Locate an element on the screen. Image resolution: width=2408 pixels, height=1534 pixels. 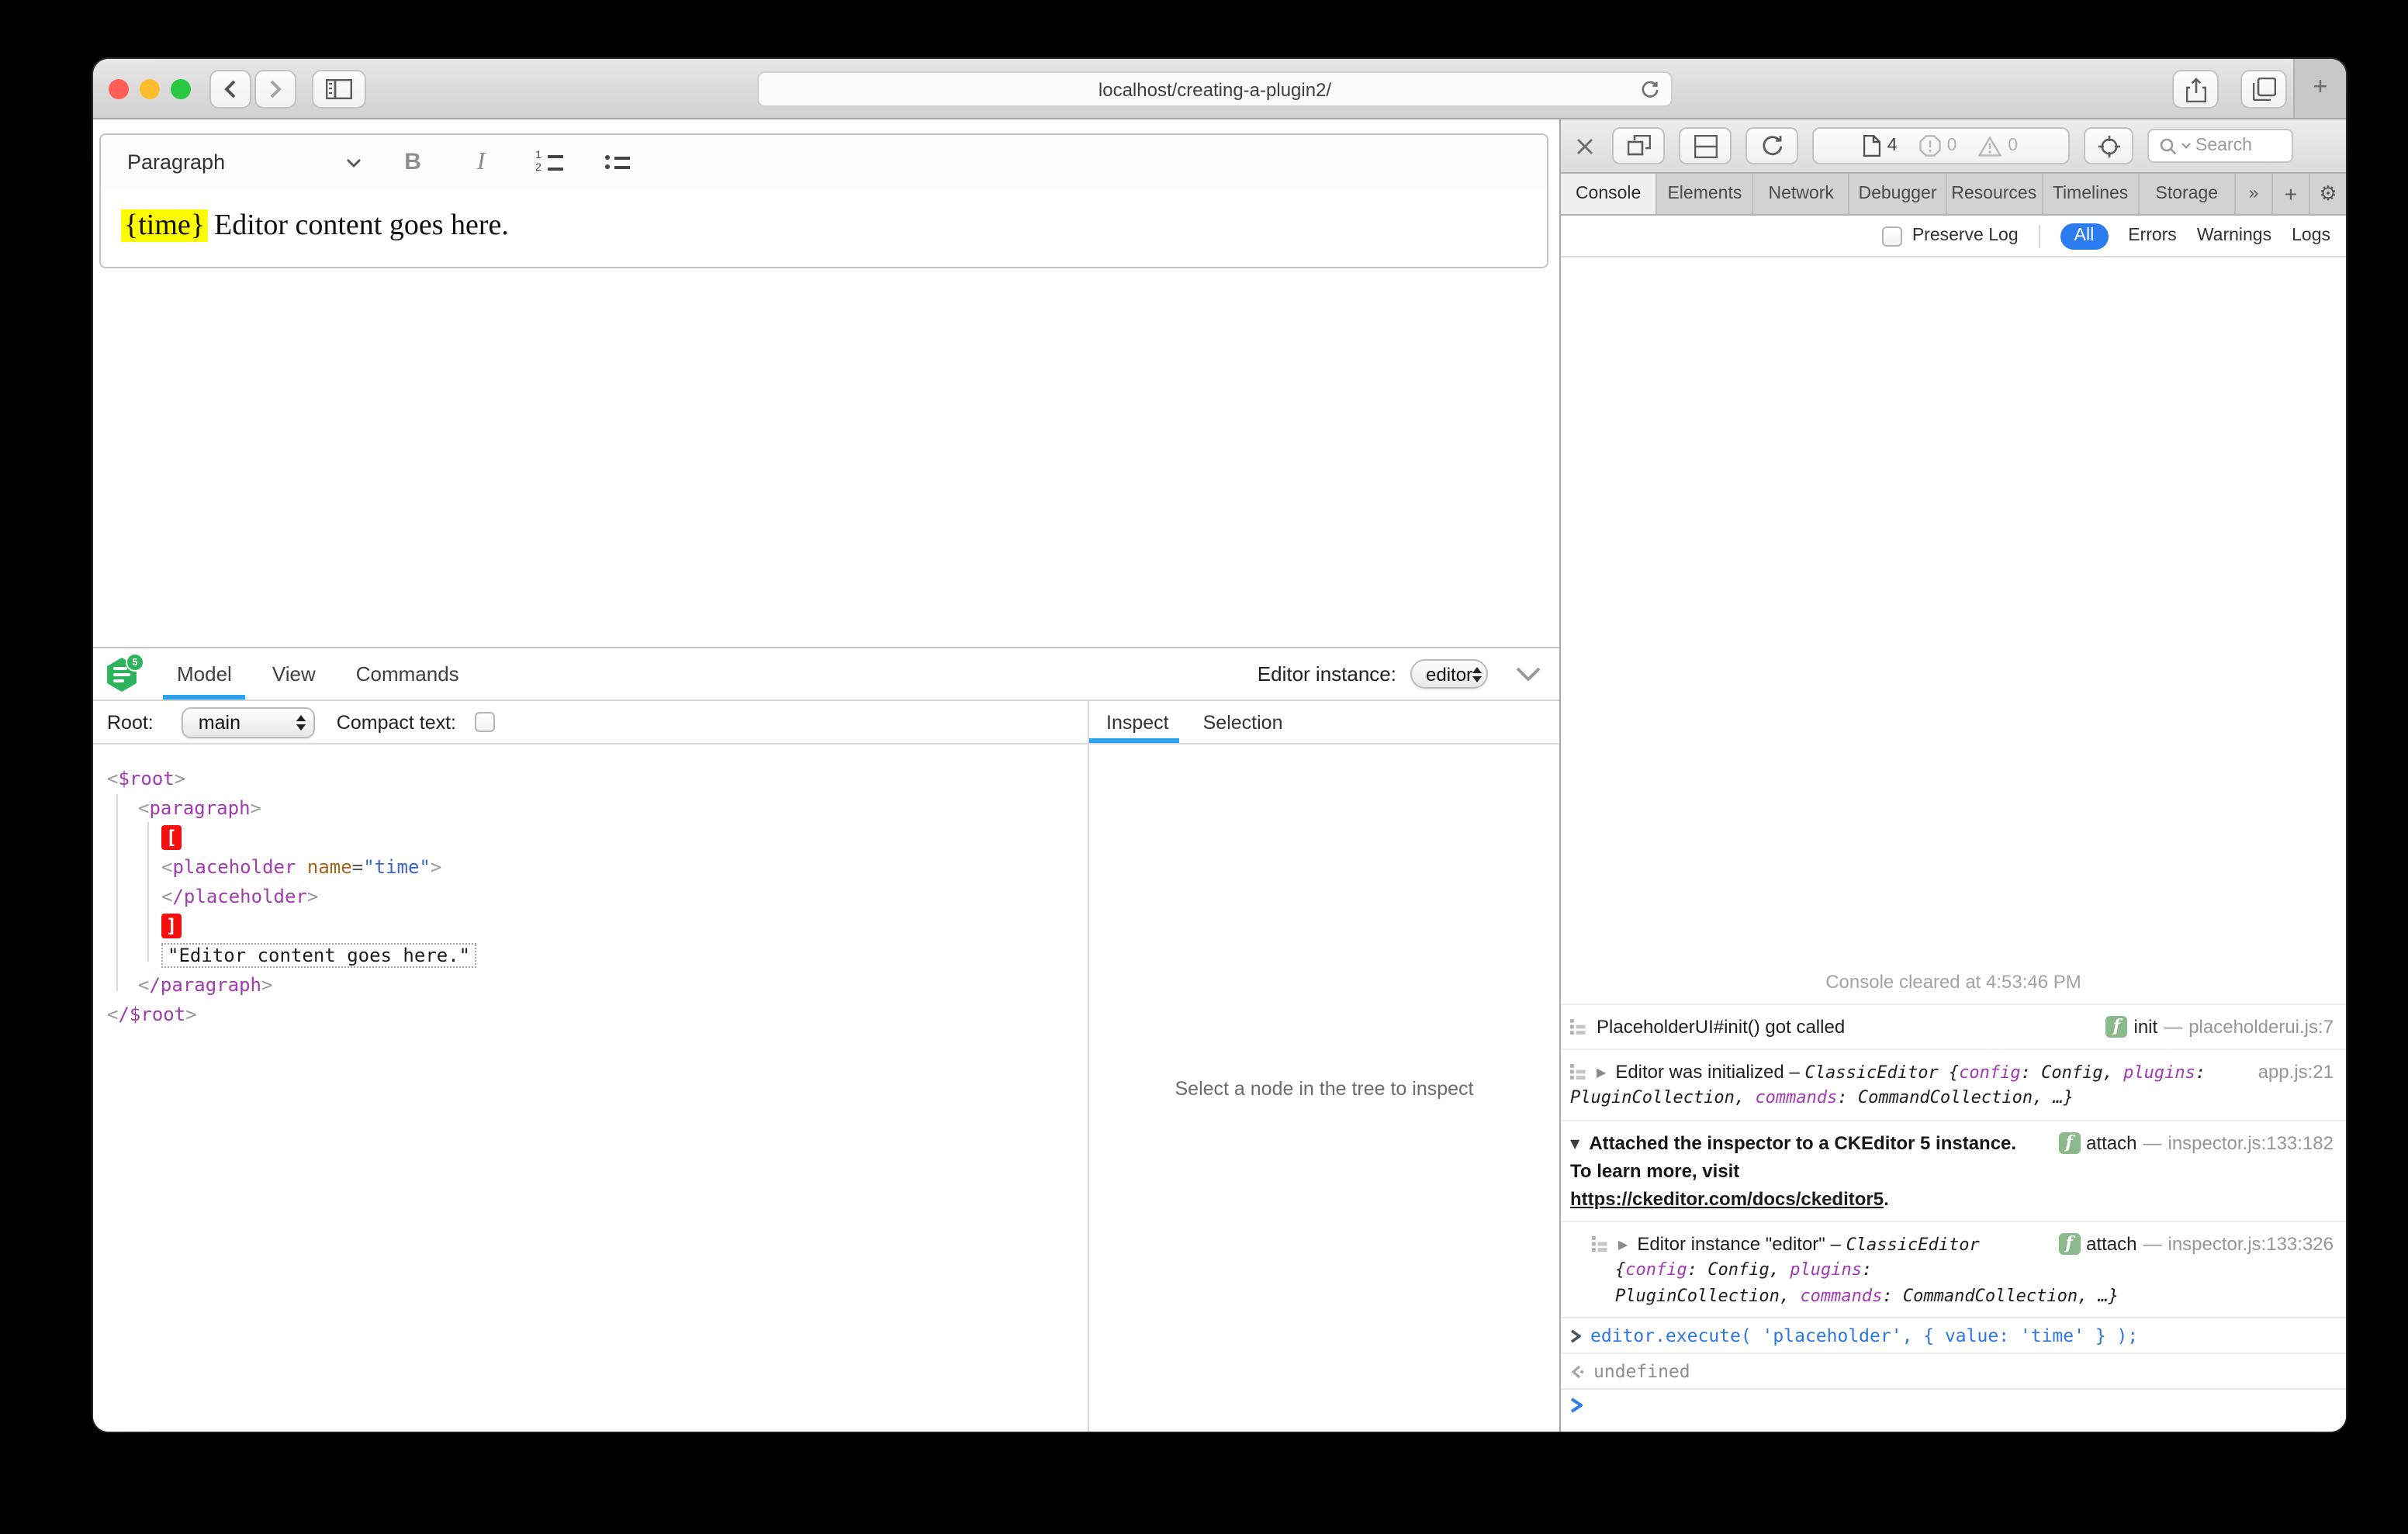
issues-summary: 4 0 0 is located at coordinates (1941, 145).